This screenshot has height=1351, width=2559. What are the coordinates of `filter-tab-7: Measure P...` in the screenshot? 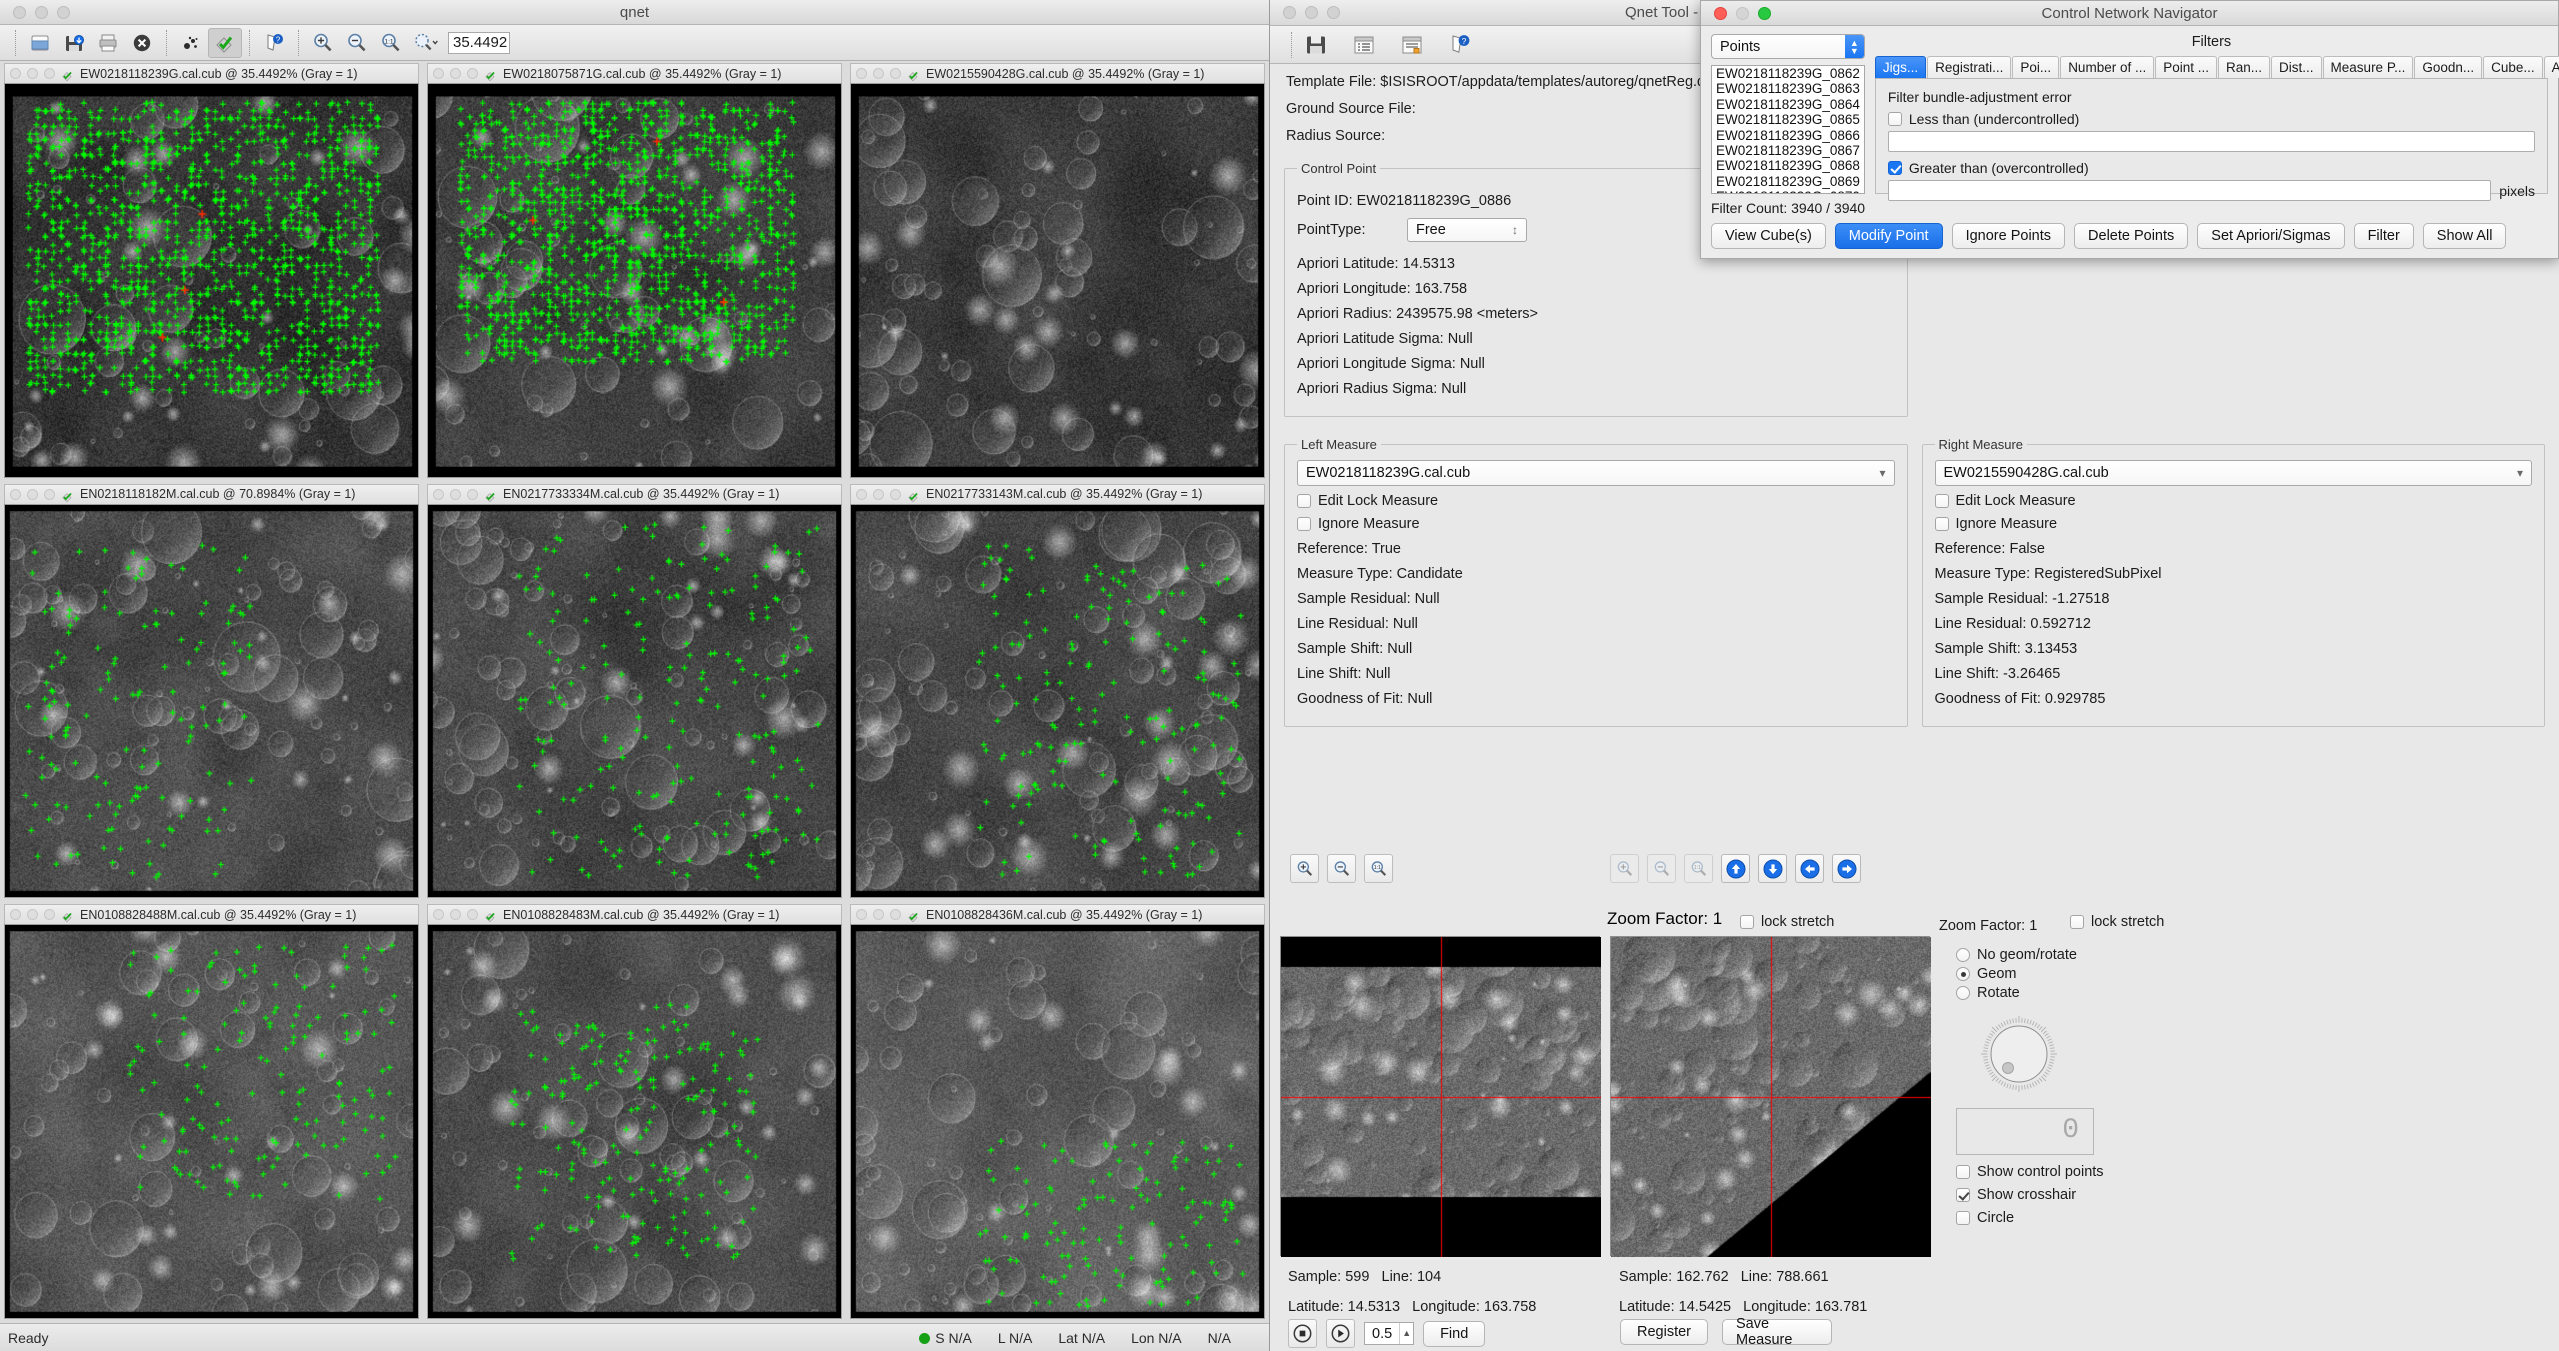 It's located at (2368, 67).